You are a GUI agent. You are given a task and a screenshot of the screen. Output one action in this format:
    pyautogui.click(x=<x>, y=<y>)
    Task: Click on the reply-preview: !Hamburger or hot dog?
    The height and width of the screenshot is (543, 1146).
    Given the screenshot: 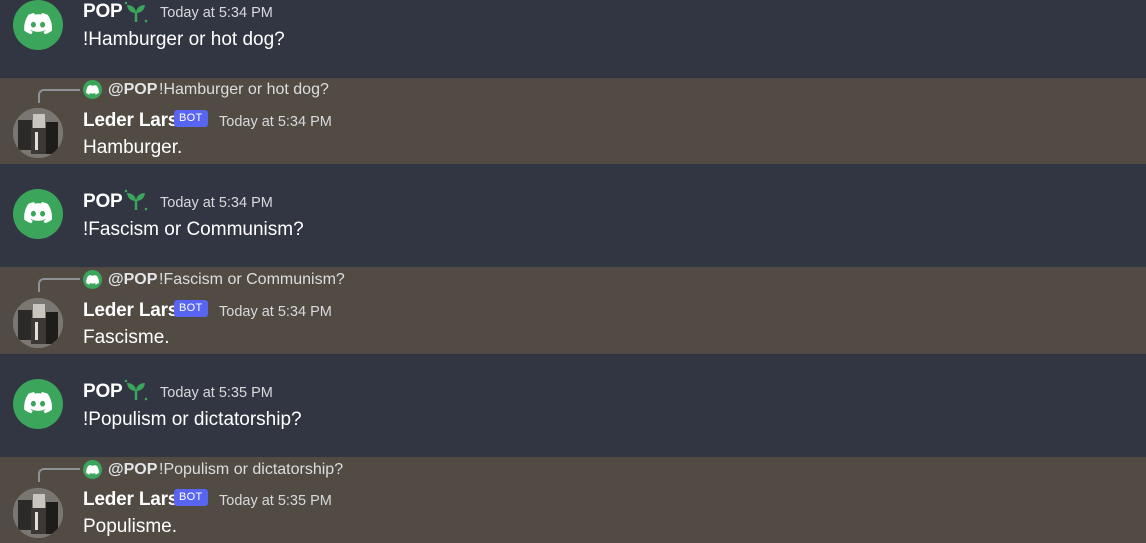 What is the action you would take?
    pyautogui.click(x=244, y=90)
    